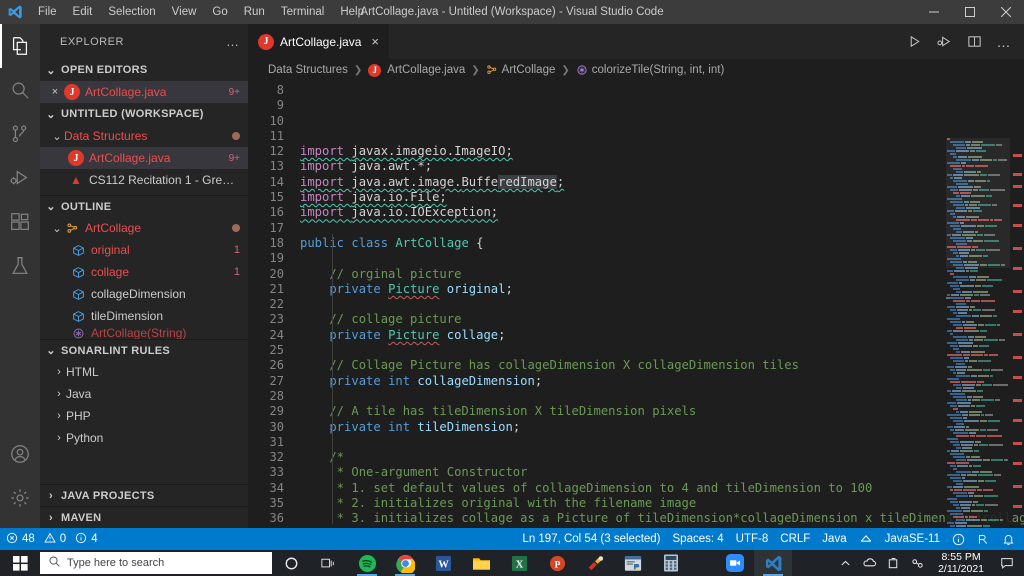 The height and width of the screenshot is (576, 1024). What do you see at coordinates (308, 70) in the screenshot?
I see `breadcrumb-item-folder: Data Structures` at bounding box center [308, 70].